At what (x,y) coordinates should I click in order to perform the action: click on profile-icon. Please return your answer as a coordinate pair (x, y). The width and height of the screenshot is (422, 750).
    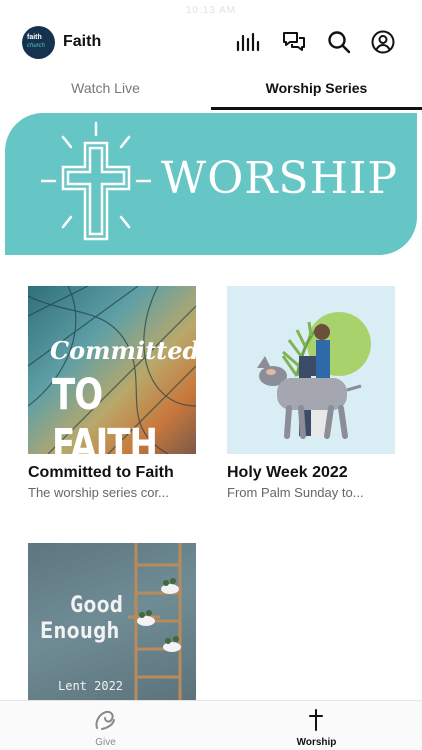
    Looking at the image, I should click on (383, 42).